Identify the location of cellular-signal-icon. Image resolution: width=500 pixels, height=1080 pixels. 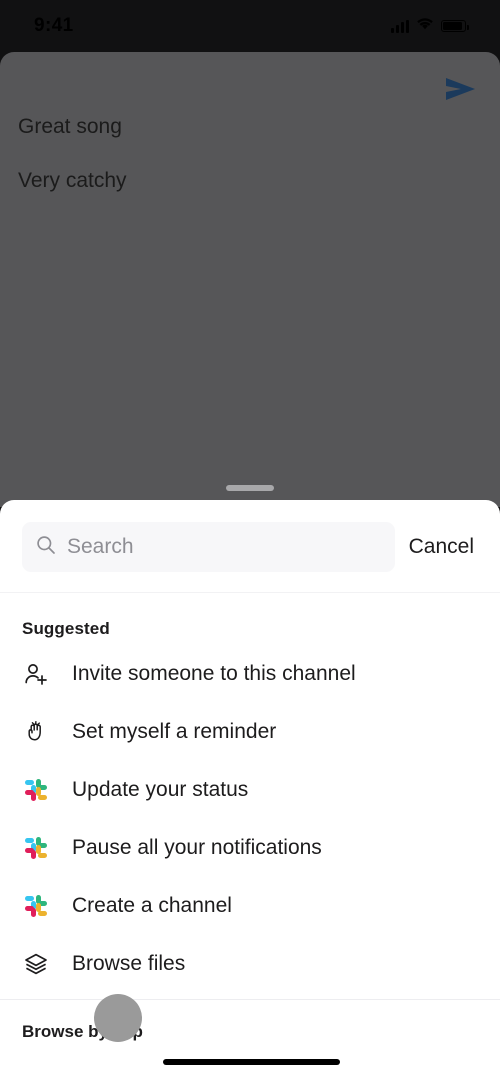
(400, 26).